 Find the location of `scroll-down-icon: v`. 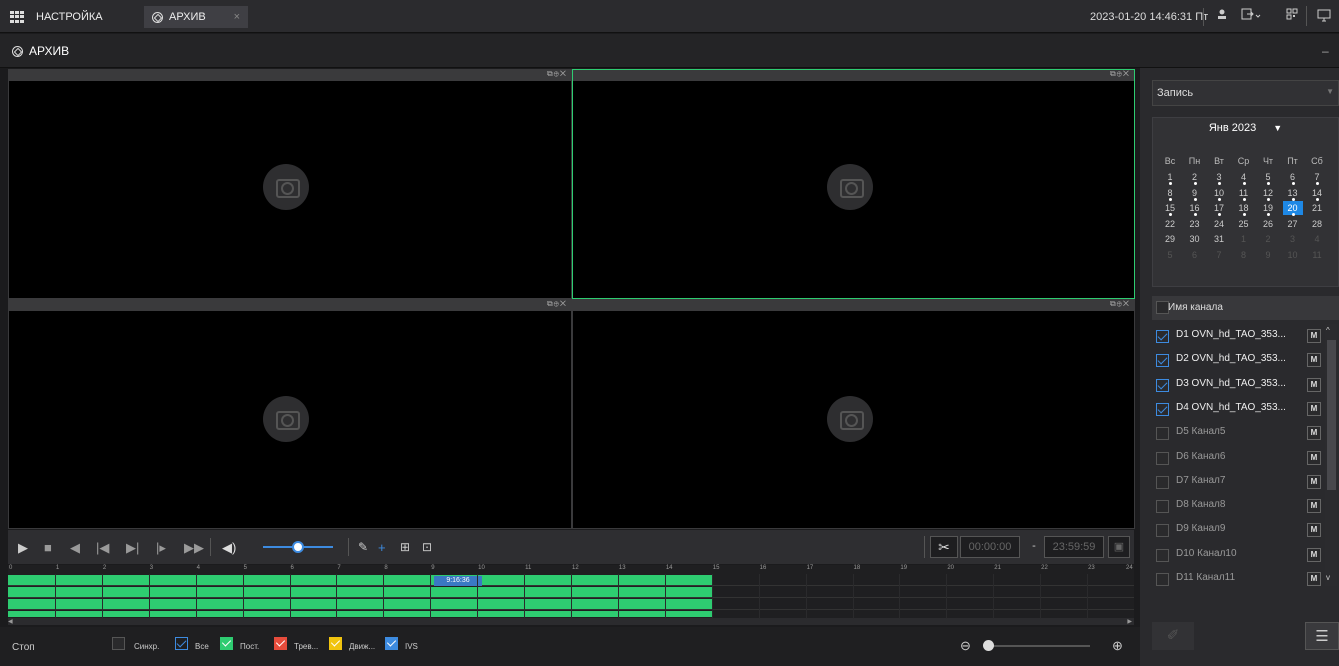

scroll-down-icon: v is located at coordinates (1328, 577).